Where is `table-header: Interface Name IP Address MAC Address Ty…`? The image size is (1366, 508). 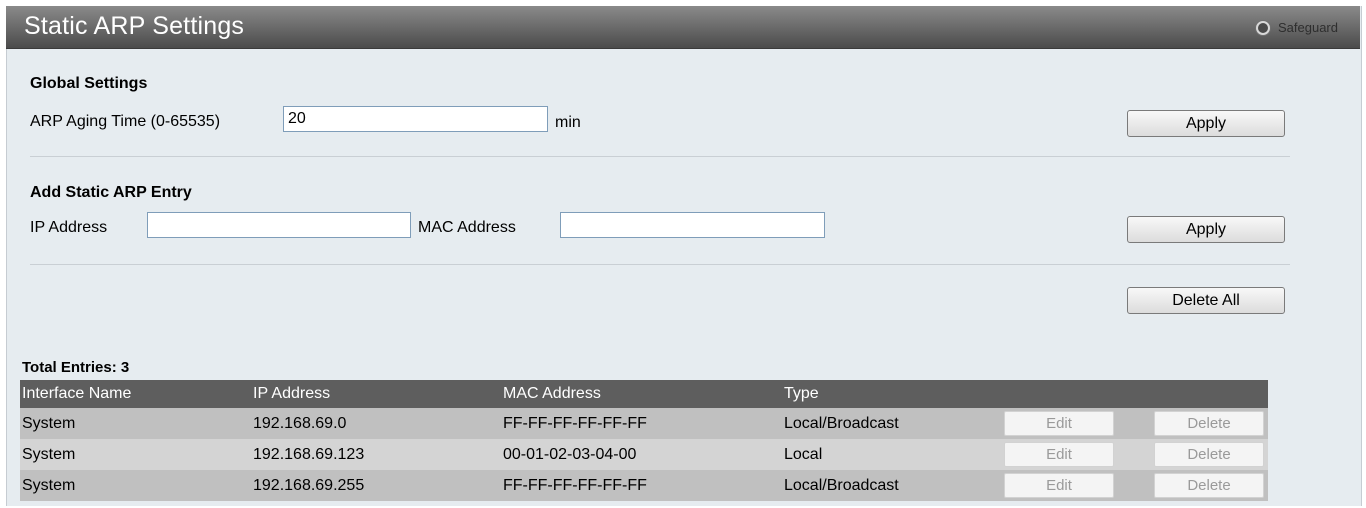 table-header: Interface Name IP Address MAC Address Ty… is located at coordinates (644, 394).